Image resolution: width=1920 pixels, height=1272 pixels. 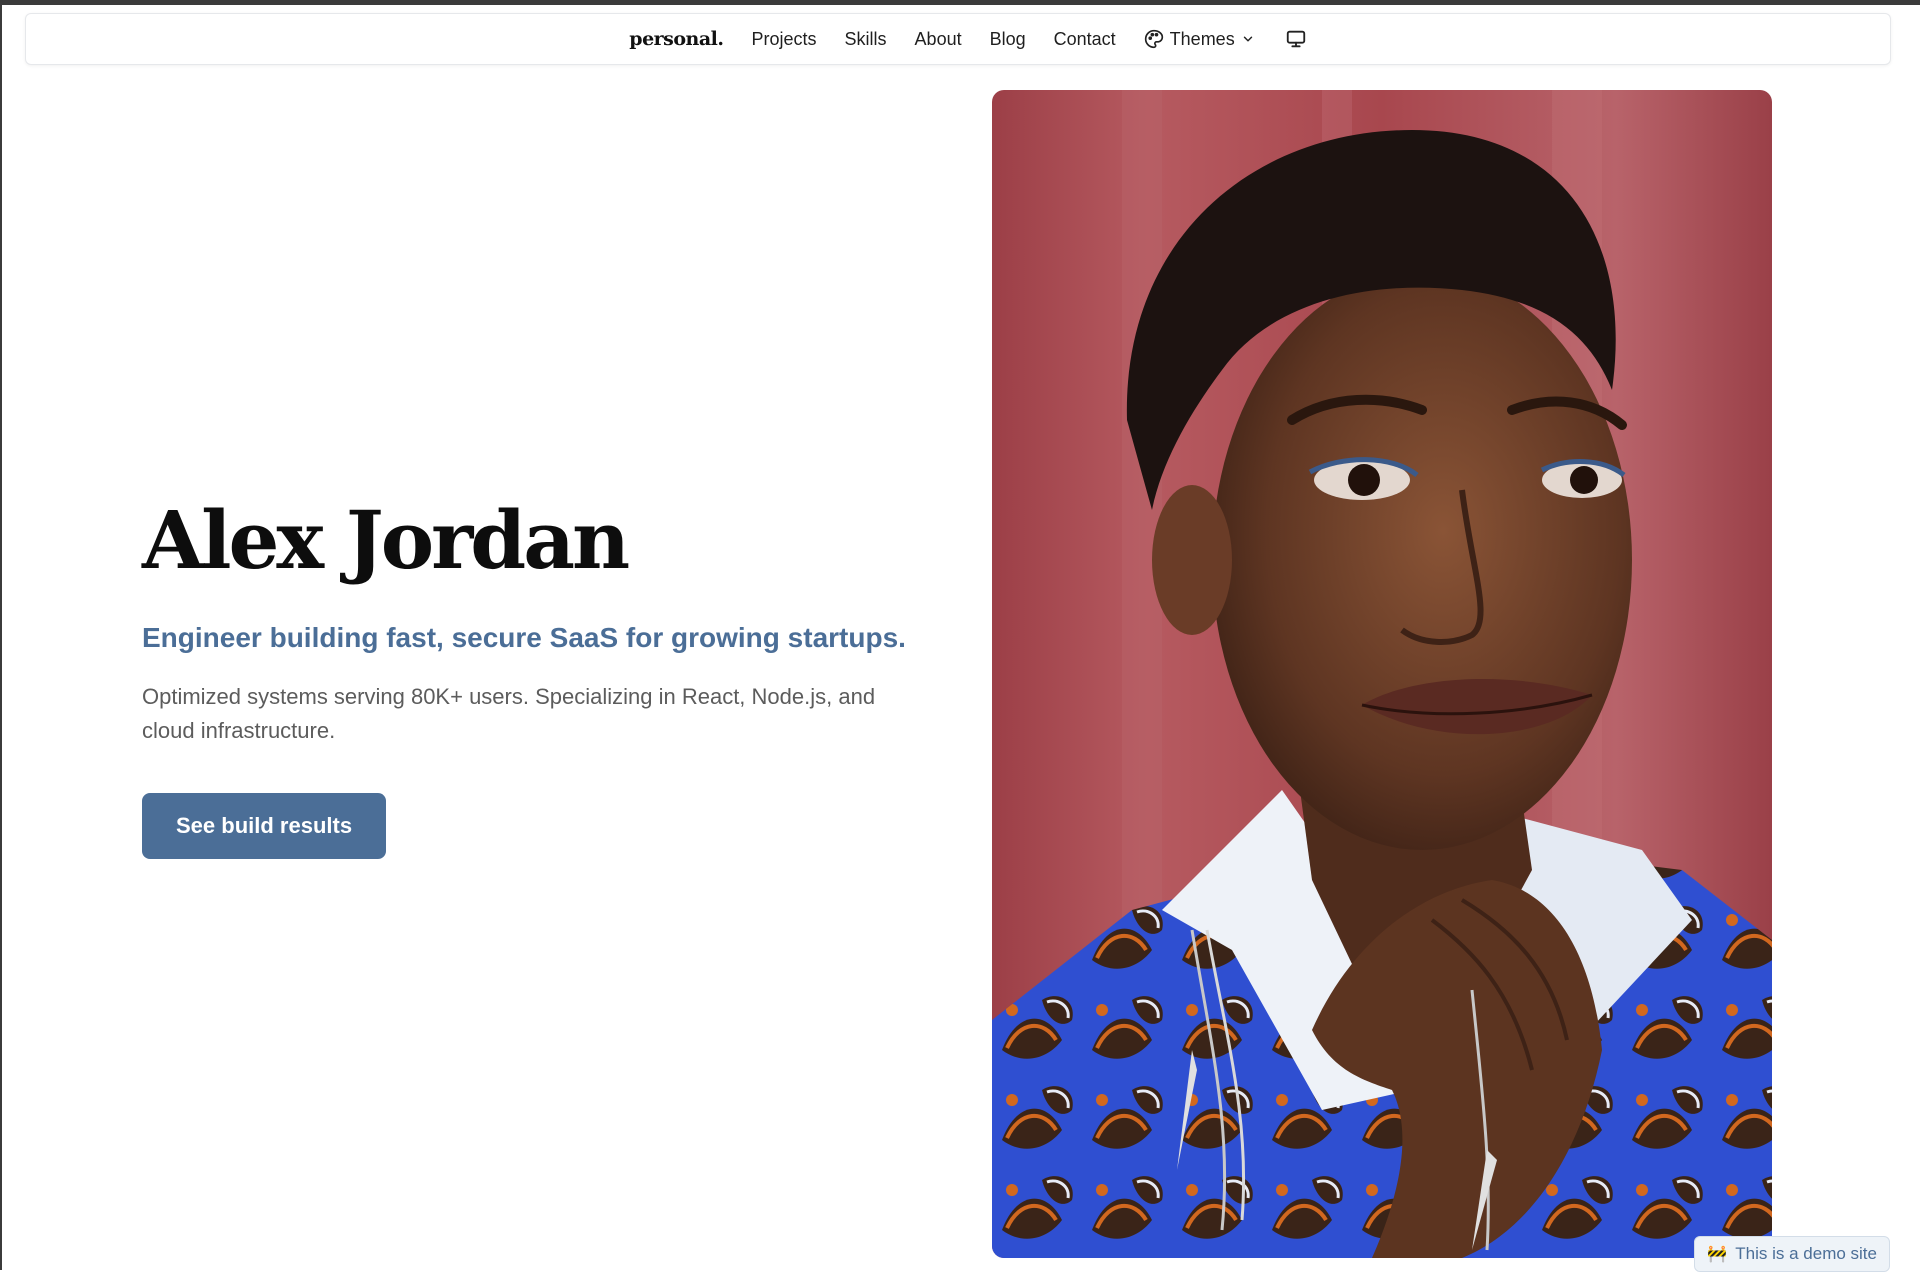 I want to click on brand-logo: personal., so click(x=676, y=39).